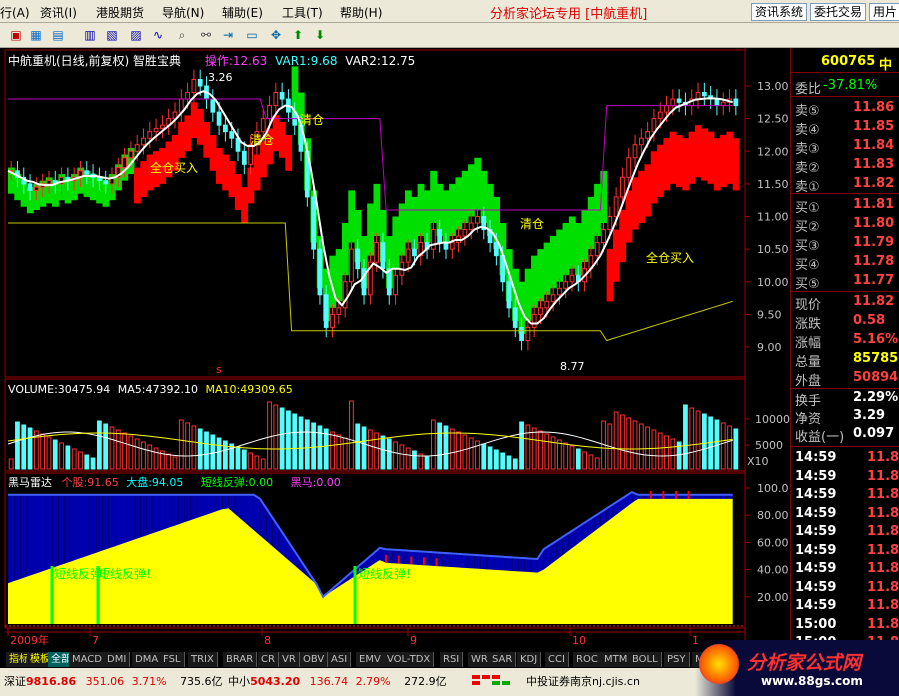 This screenshot has width=899, height=696. What do you see at coordinates (772, 419) in the screenshot?
I see `volume-axis-label: 10000` at bounding box center [772, 419].